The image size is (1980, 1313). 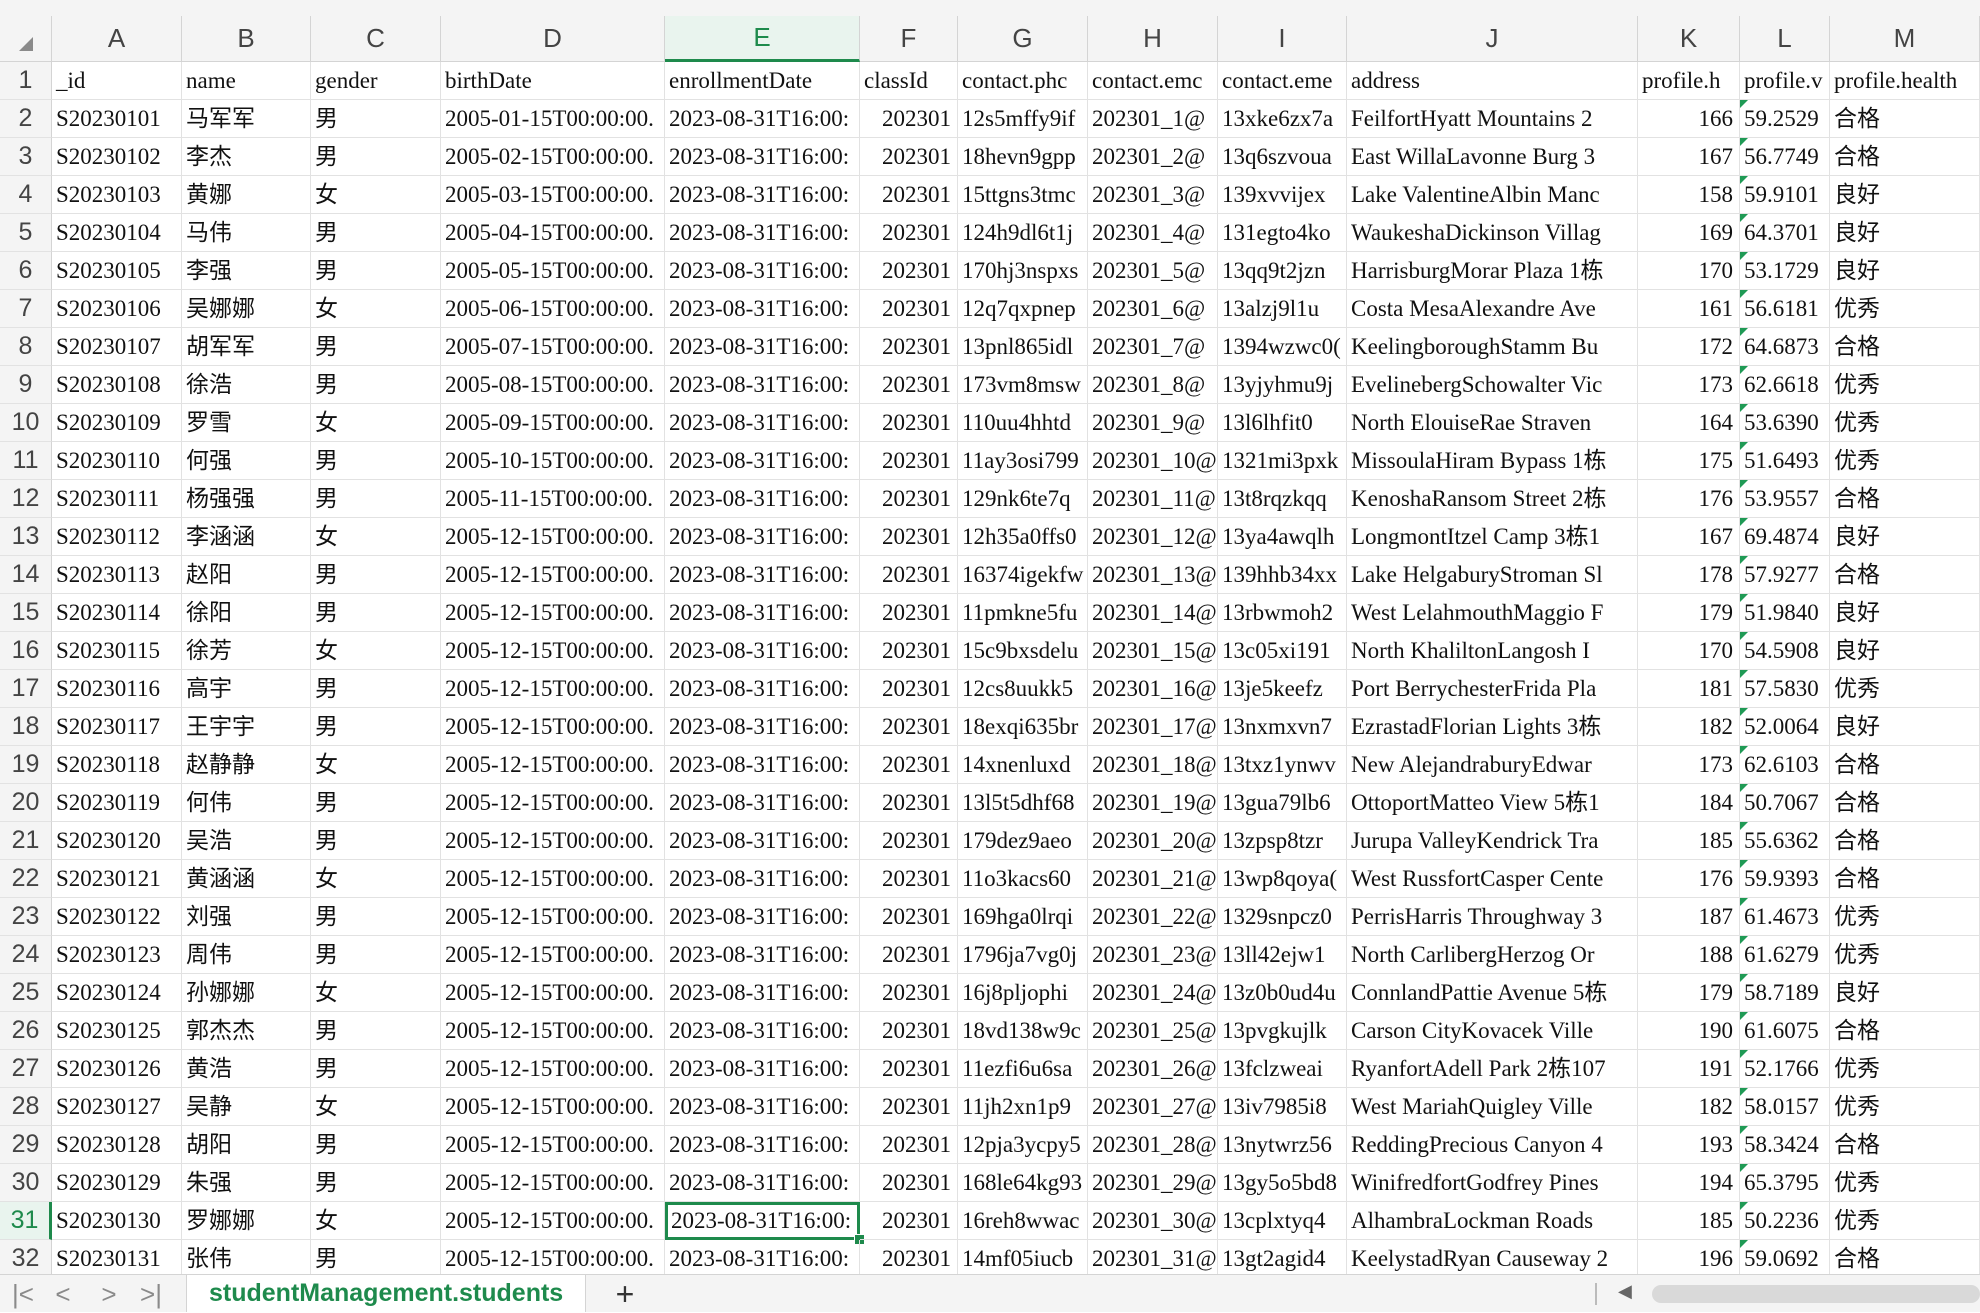 I want to click on table-cell: 良好, so click(x=1905, y=195).